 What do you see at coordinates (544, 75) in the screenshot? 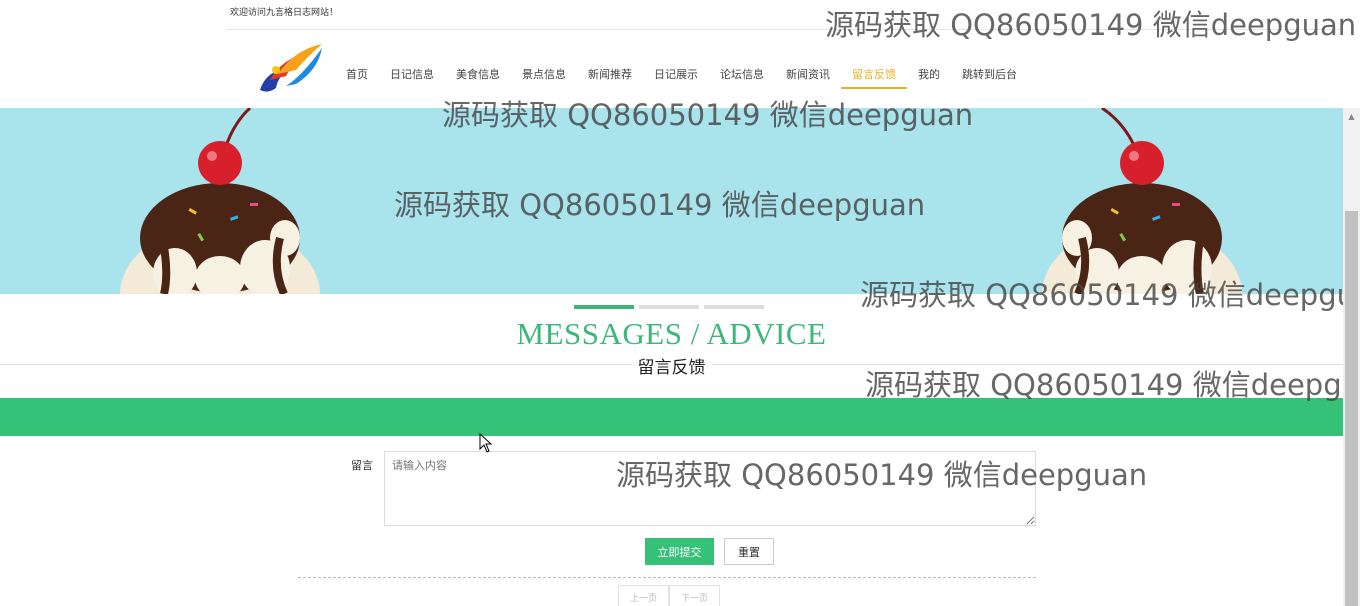
I see `nav-item-scenic-info: 景点信息` at bounding box center [544, 75].